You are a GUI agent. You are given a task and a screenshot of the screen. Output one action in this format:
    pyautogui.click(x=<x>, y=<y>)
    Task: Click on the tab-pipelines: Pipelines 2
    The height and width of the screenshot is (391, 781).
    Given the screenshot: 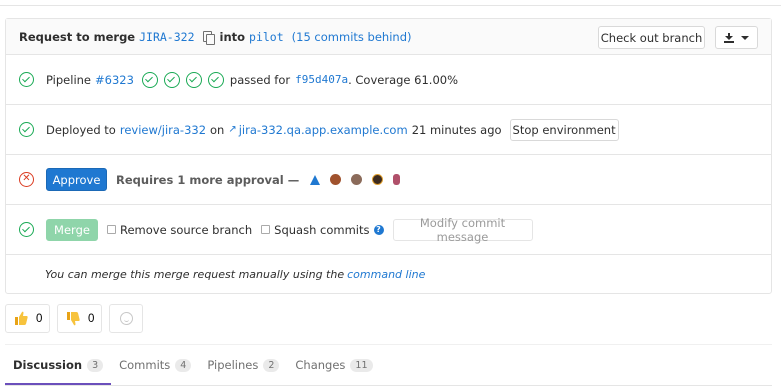 What is the action you would take?
    pyautogui.click(x=243, y=365)
    